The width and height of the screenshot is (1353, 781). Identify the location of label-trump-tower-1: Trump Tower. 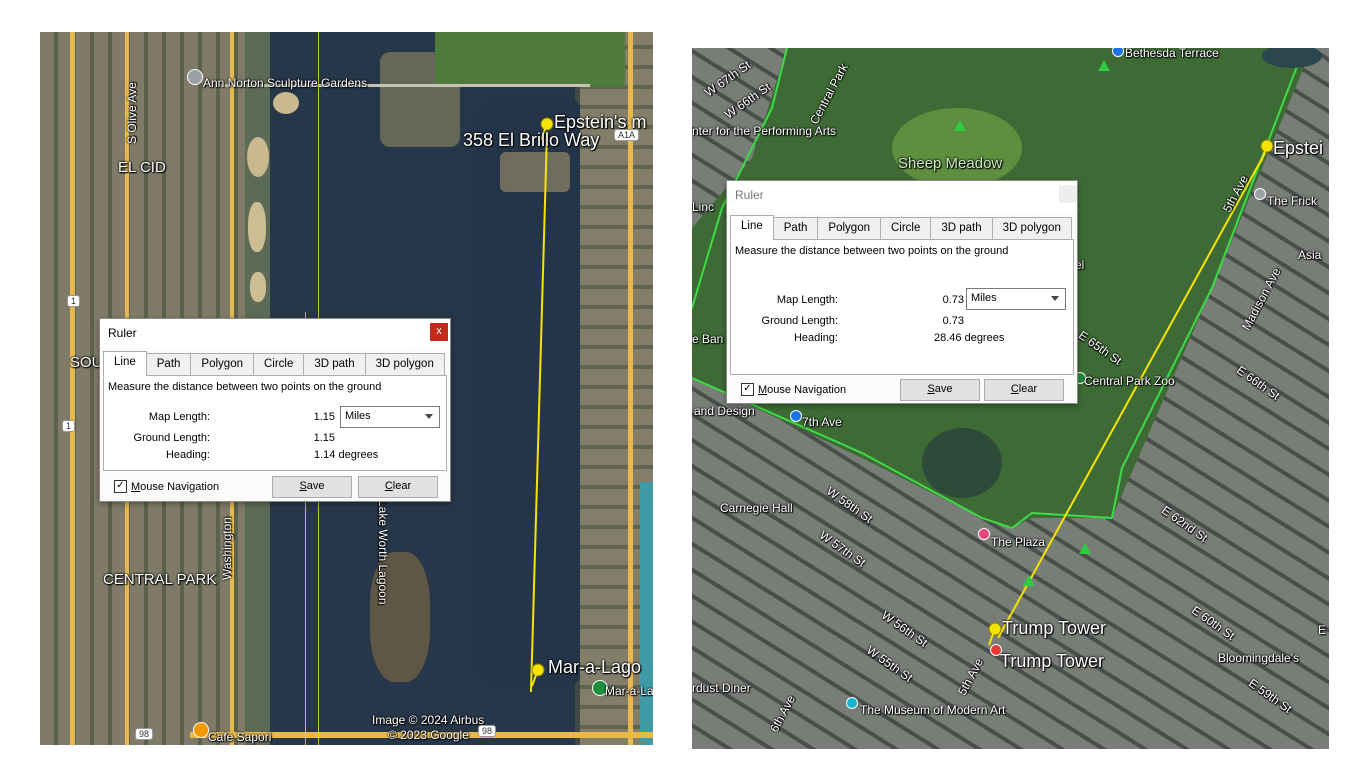
(1054, 628).